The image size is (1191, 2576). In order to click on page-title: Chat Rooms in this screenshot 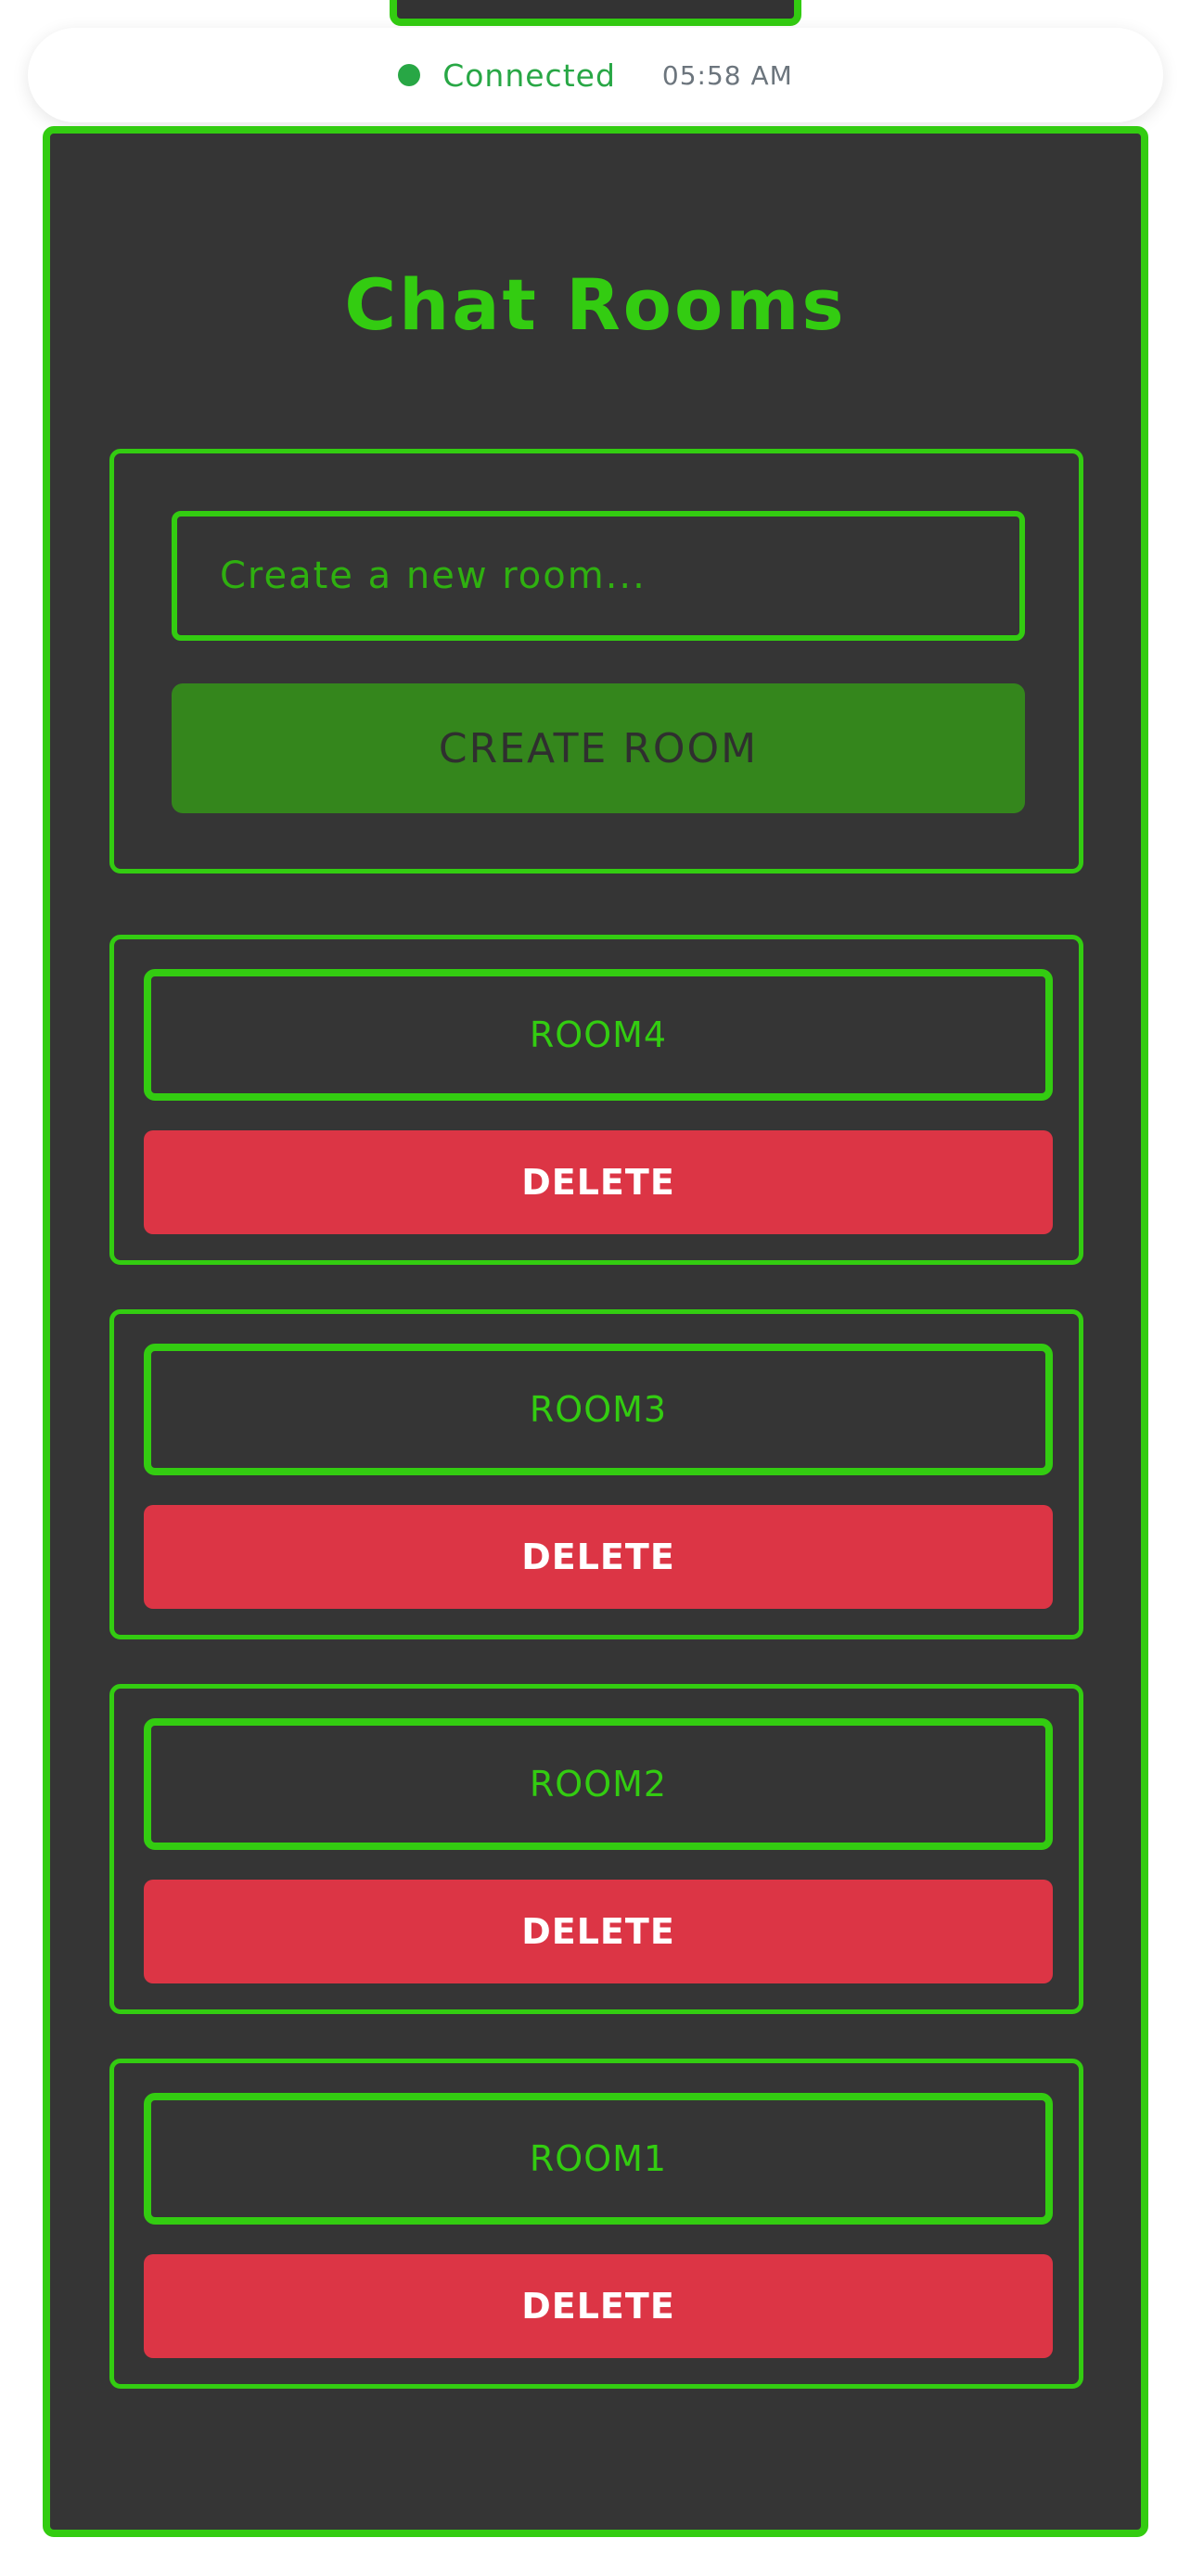, I will do `click(595, 304)`.